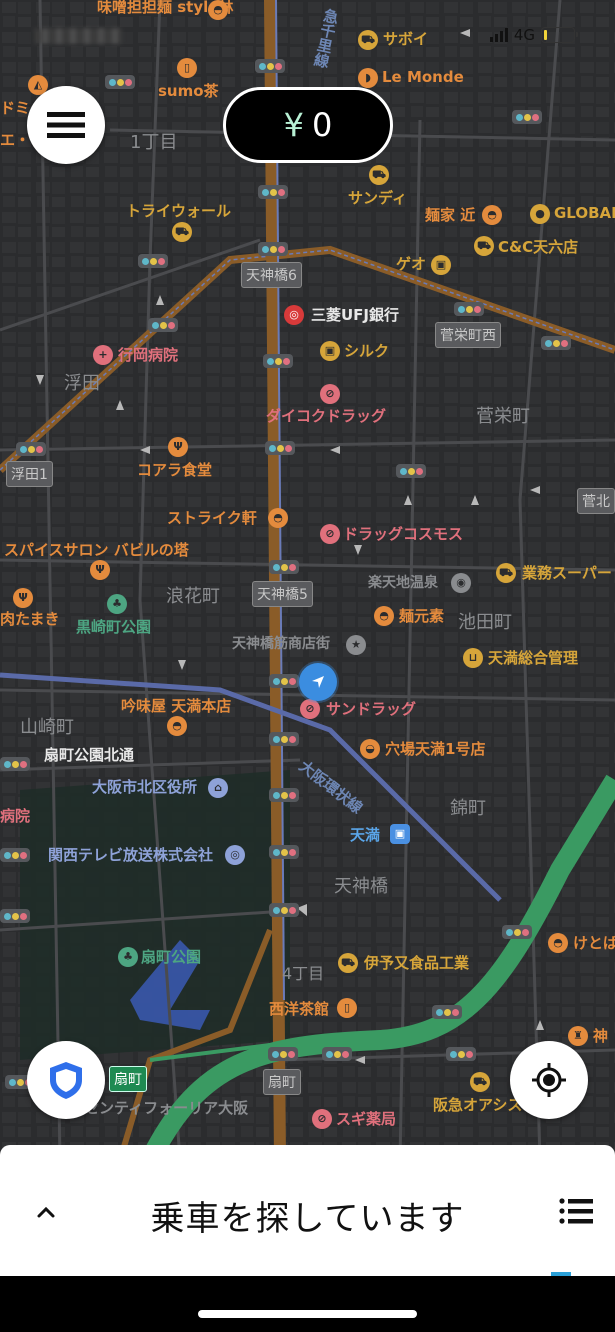  Describe the element at coordinates (365, 835) in the screenshot. I see `poi-label: 天満` at that location.